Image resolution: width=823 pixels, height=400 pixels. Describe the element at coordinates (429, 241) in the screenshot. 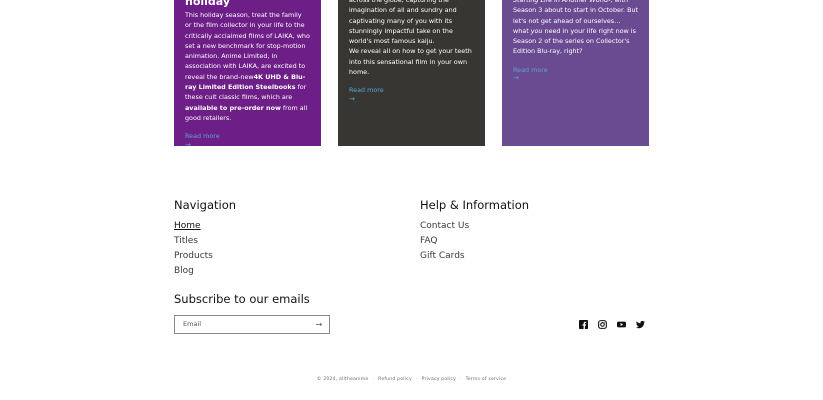

I see `help-link-label: FAQ` at that location.